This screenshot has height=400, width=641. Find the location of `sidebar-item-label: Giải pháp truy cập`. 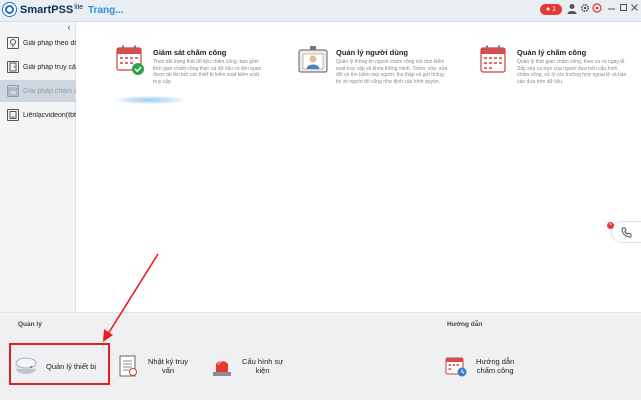

sidebar-item-label: Giải pháp truy cập is located at coordinates (49, 67).